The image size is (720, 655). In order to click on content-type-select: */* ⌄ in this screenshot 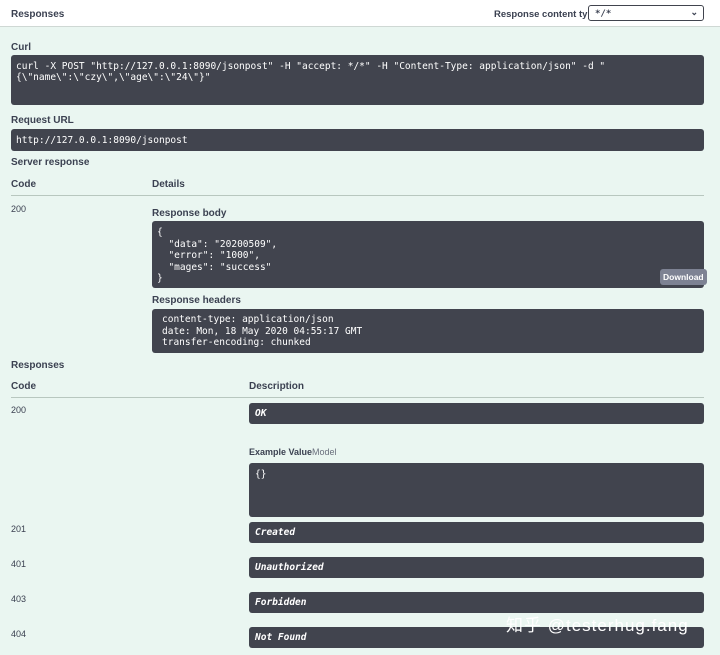, I will do `click(646, 13)`.